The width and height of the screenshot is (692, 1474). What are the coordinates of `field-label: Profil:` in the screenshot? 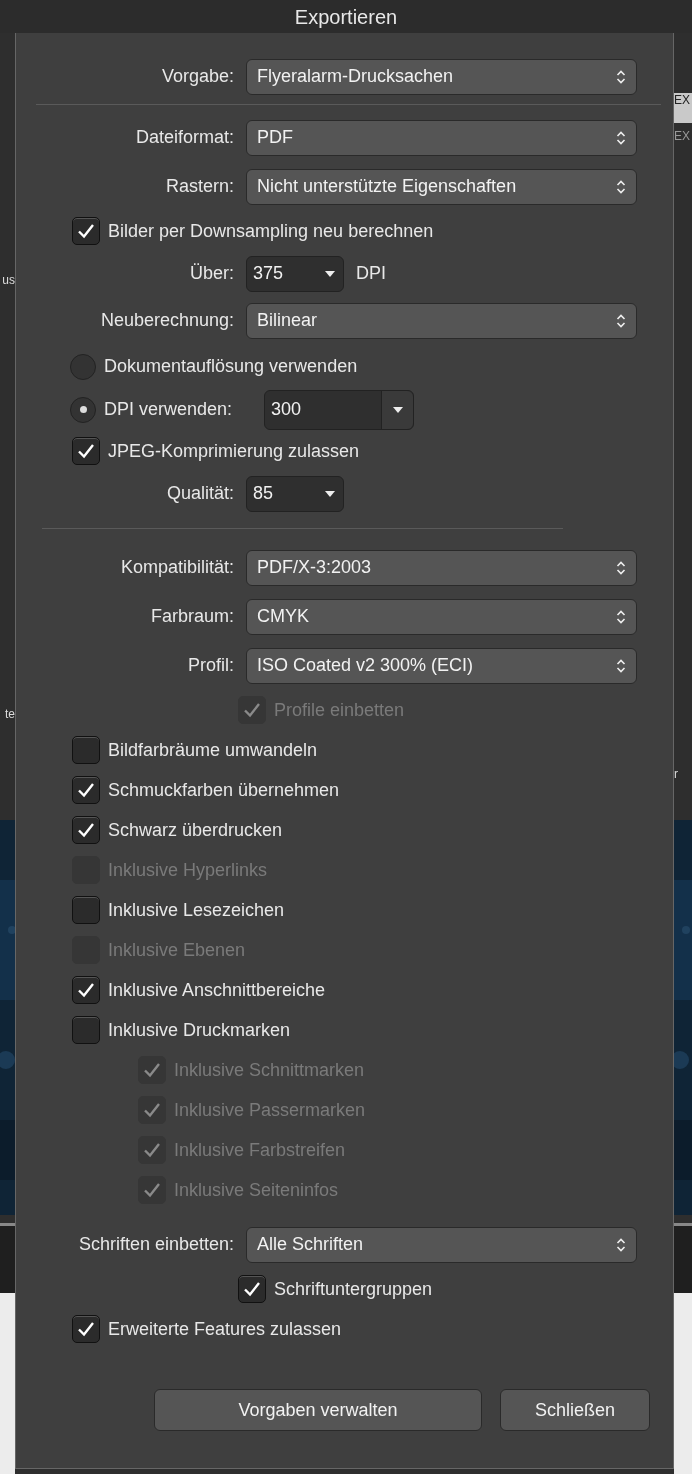 It's located at (210, 665).